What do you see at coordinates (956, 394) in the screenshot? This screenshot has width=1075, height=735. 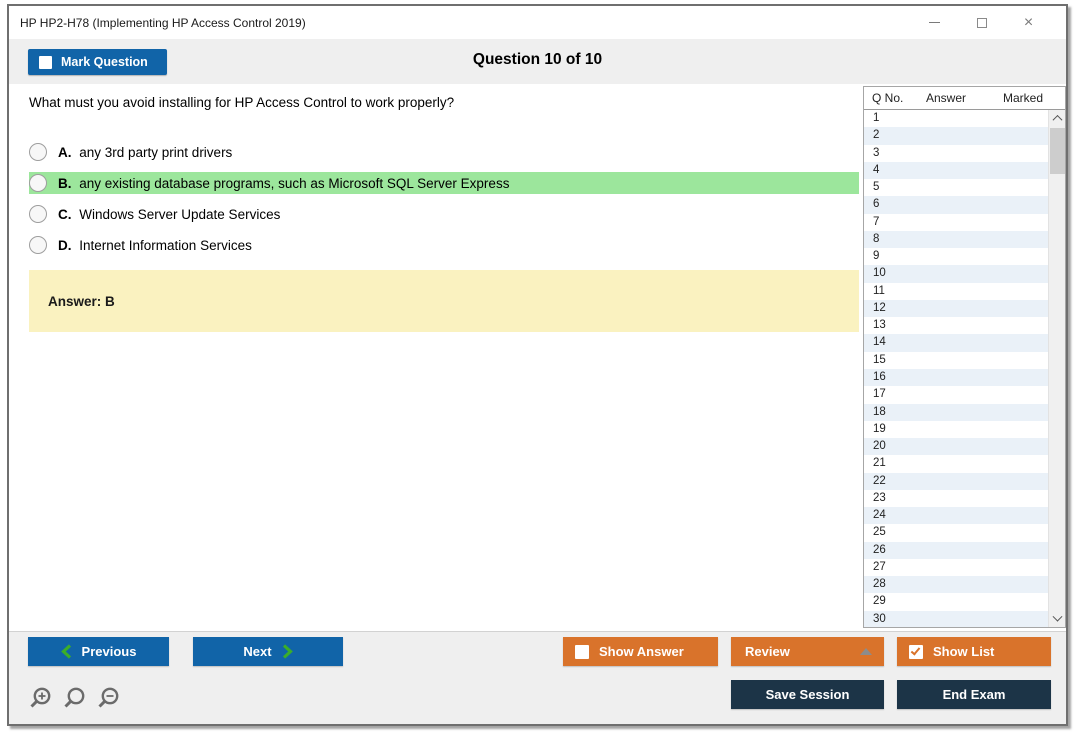 I see `question-list-row: 17` at bounding box center [956, 394].